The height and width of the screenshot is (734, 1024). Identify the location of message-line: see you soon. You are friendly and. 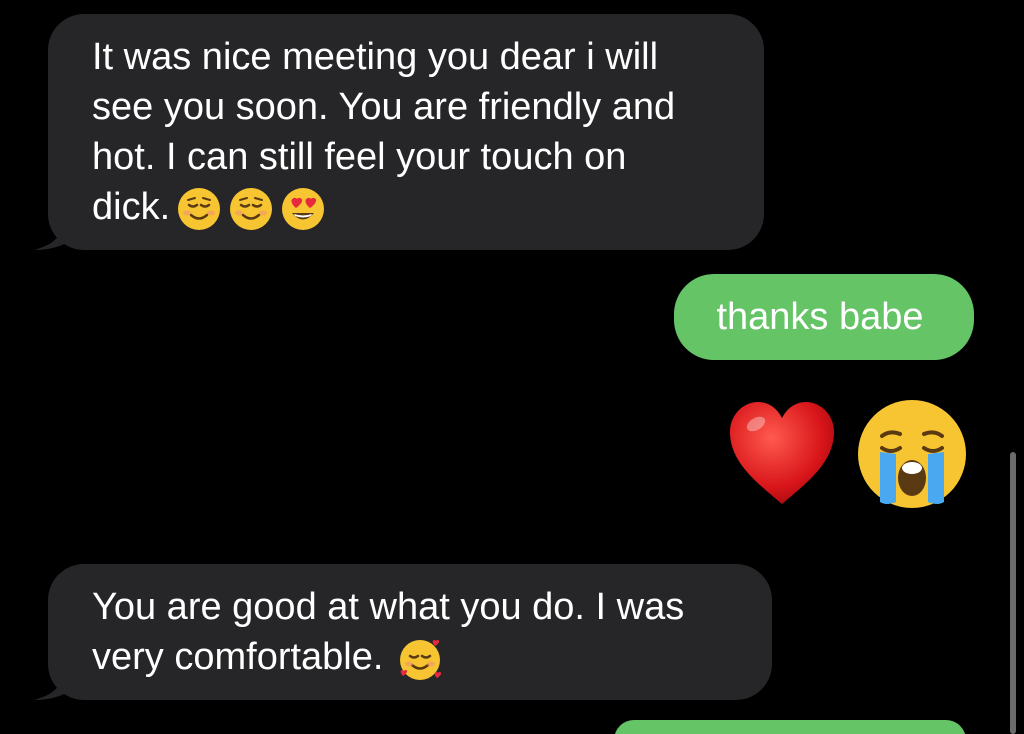
(384, 107).